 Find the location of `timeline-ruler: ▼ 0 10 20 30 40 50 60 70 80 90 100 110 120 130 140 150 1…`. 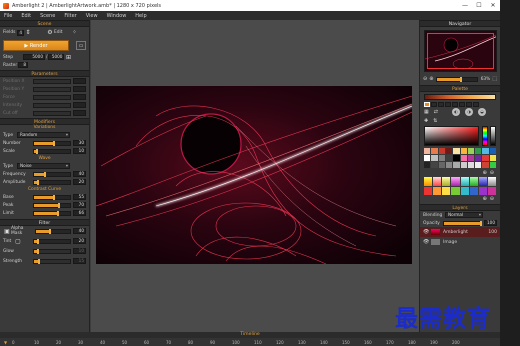

timeline-ruler: ▼ 0 10 20 30 40 50 60 70 80 90 100 110 120 130 140 150 1… is located at coordinates (250, 342).